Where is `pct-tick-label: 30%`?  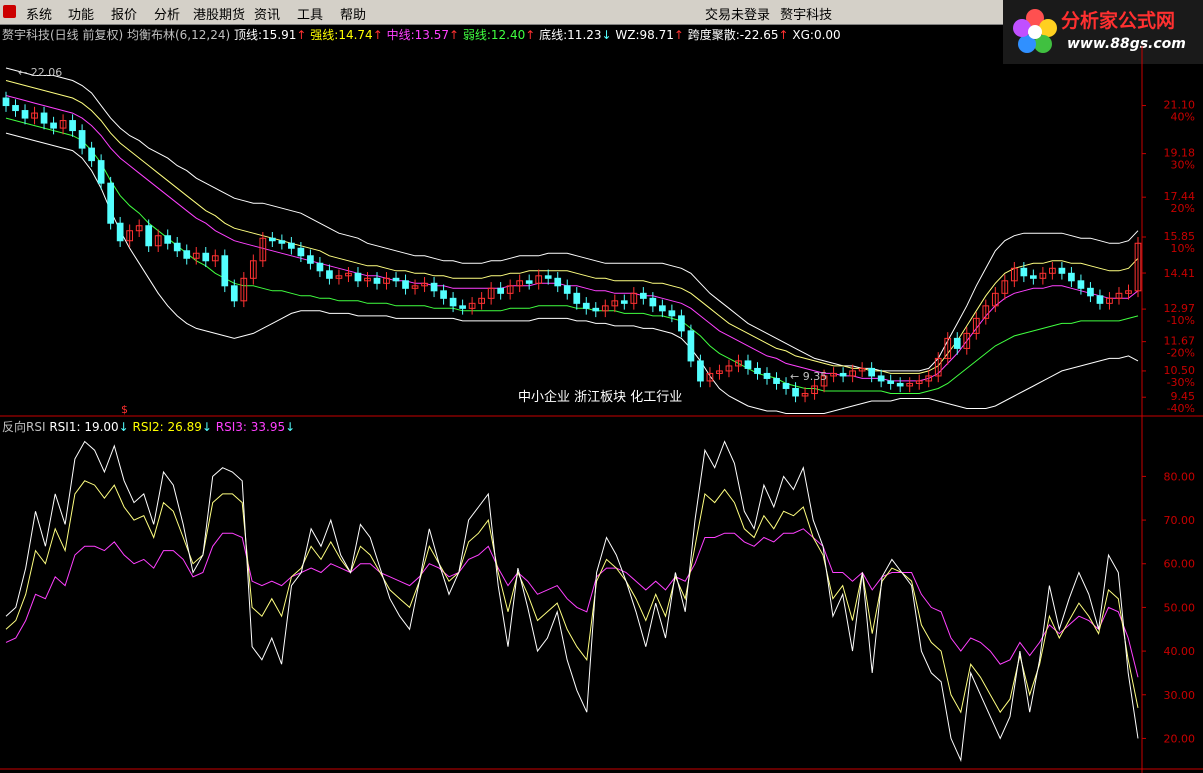
pct-tick-label: 30% is located at coordinates (1183, 165).